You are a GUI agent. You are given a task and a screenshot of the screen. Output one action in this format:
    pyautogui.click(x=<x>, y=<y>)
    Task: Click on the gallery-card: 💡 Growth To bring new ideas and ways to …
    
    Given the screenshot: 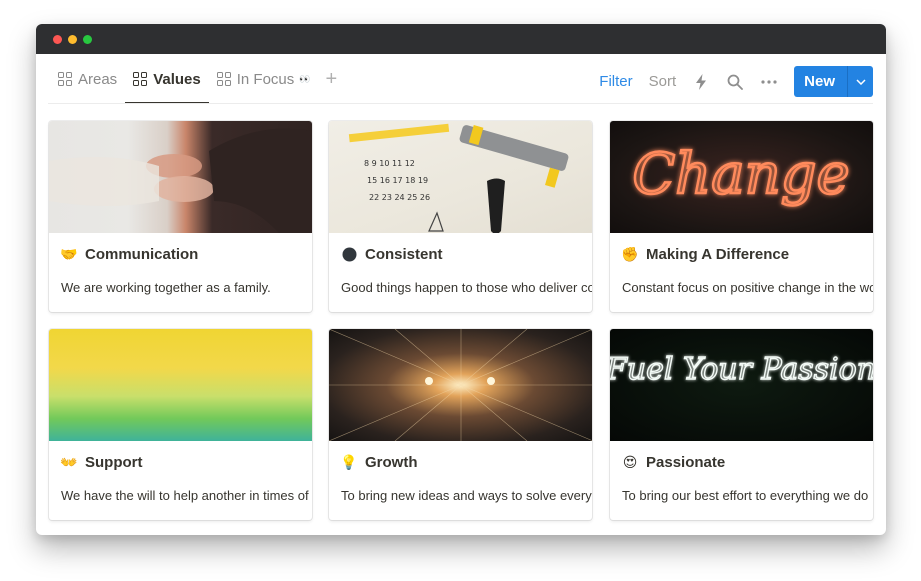 What is the action you would take?
    pyautogui.click(x=460, y=424)
    